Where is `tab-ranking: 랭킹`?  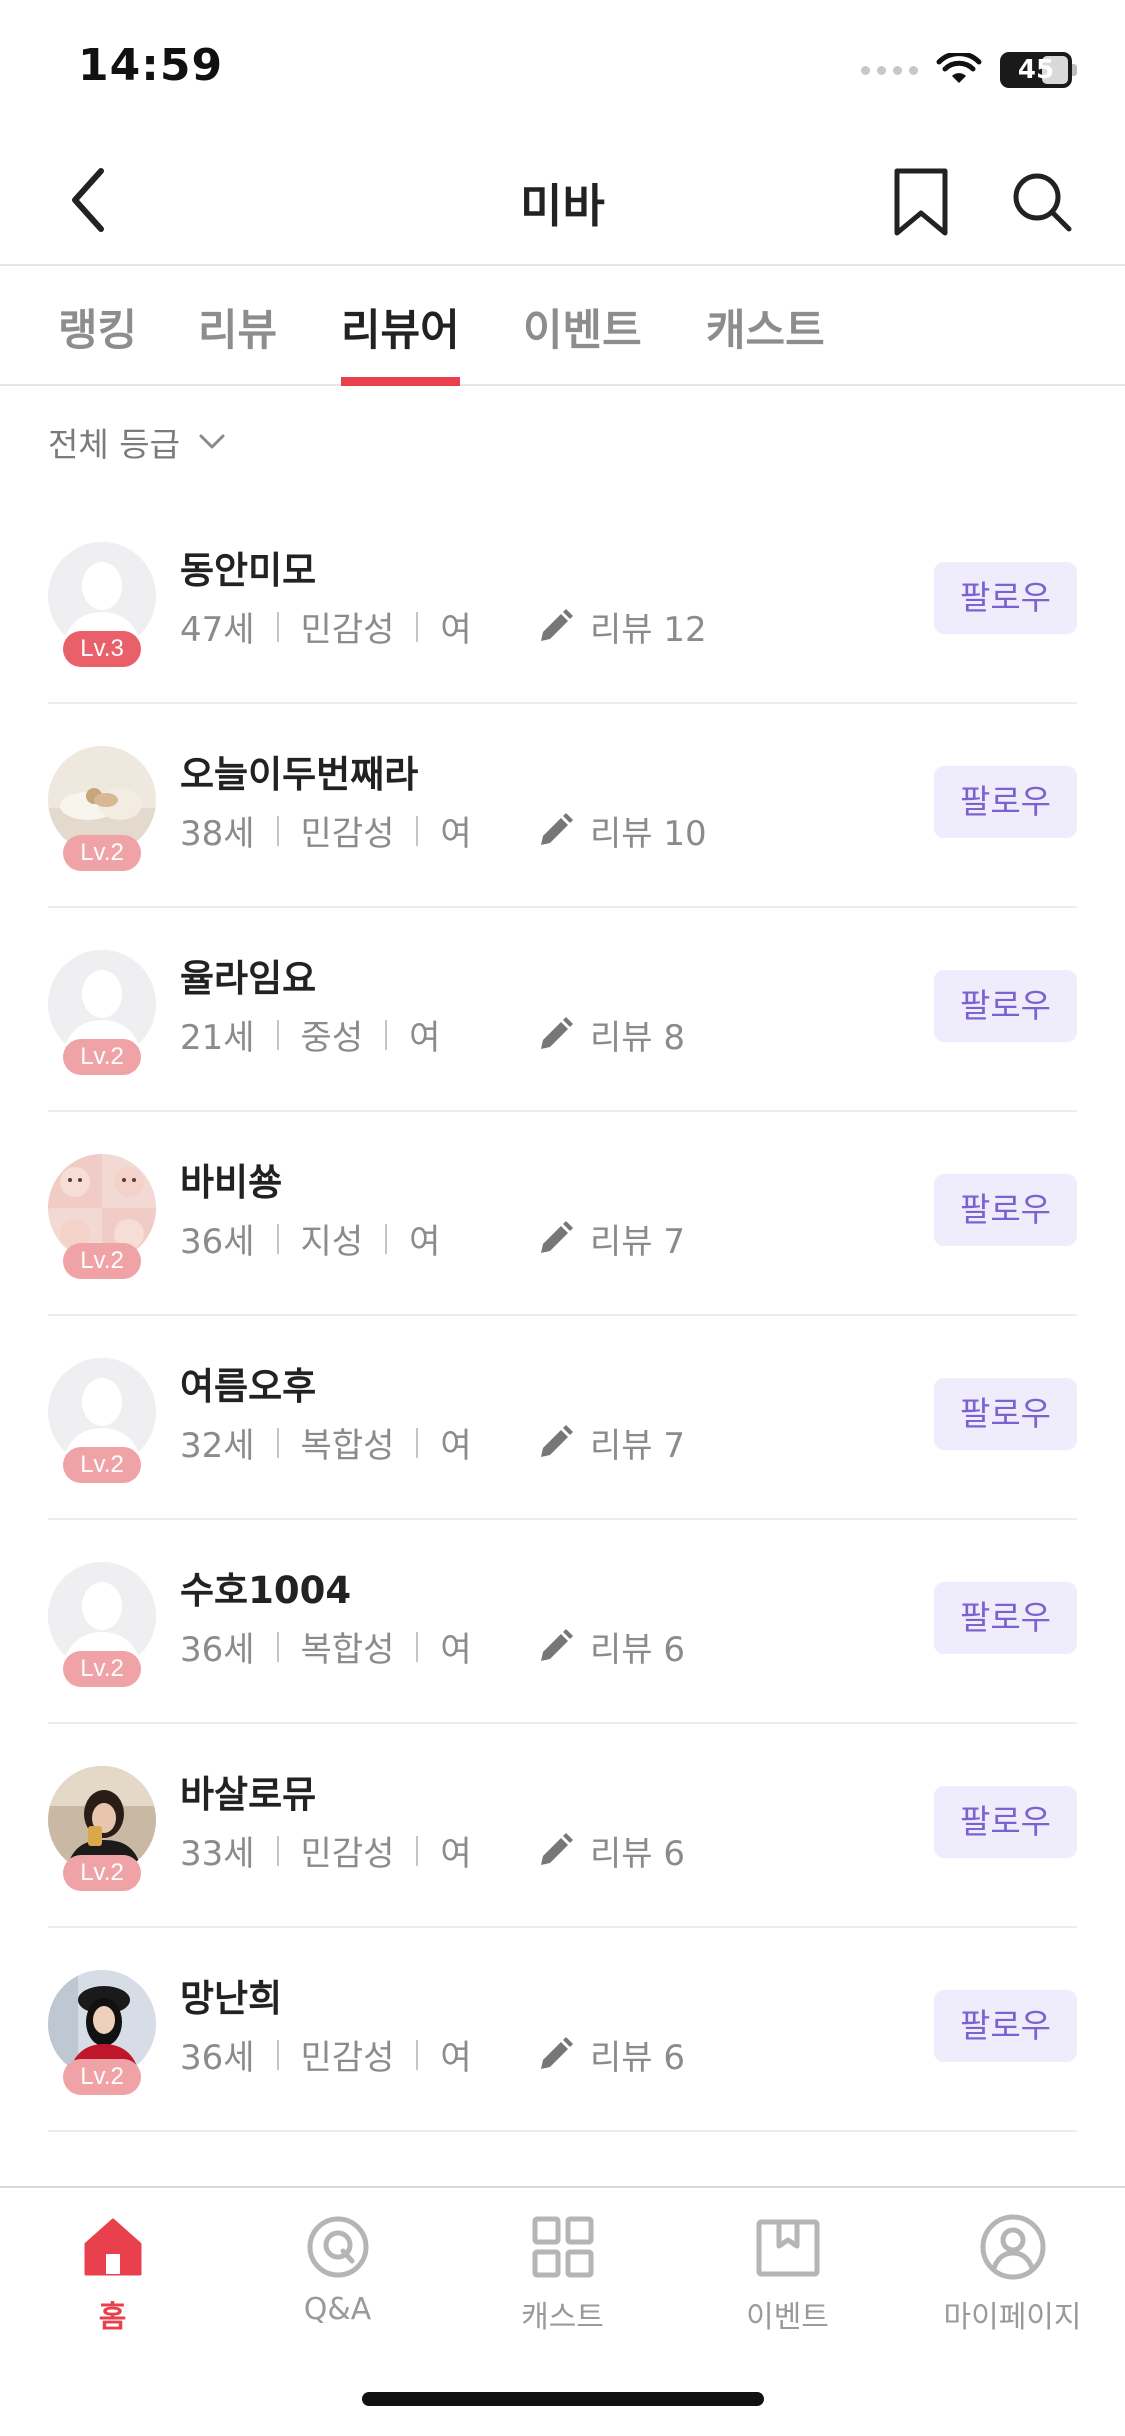
tab-ranking: 랭킹 is located at coordinates (97, 341).